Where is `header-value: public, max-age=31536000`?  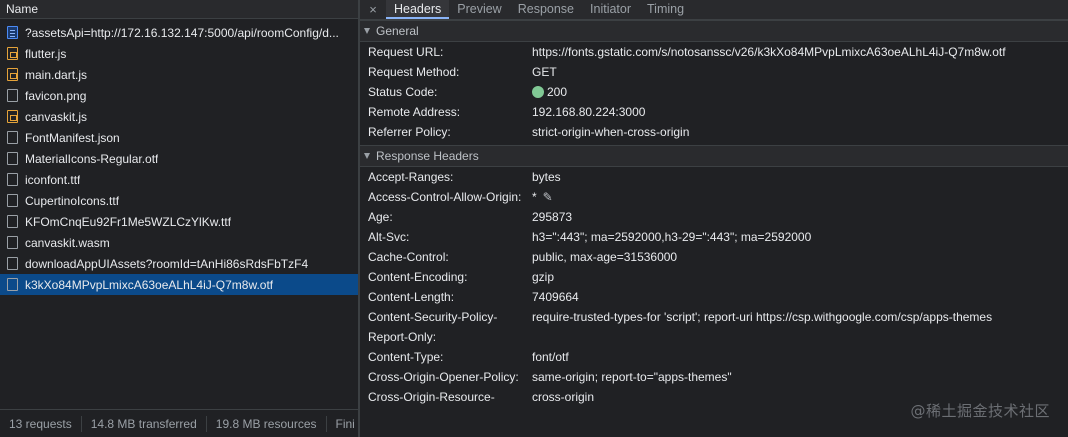 header-value: public, max-age=31536000 is located at coordinates (604, 257).